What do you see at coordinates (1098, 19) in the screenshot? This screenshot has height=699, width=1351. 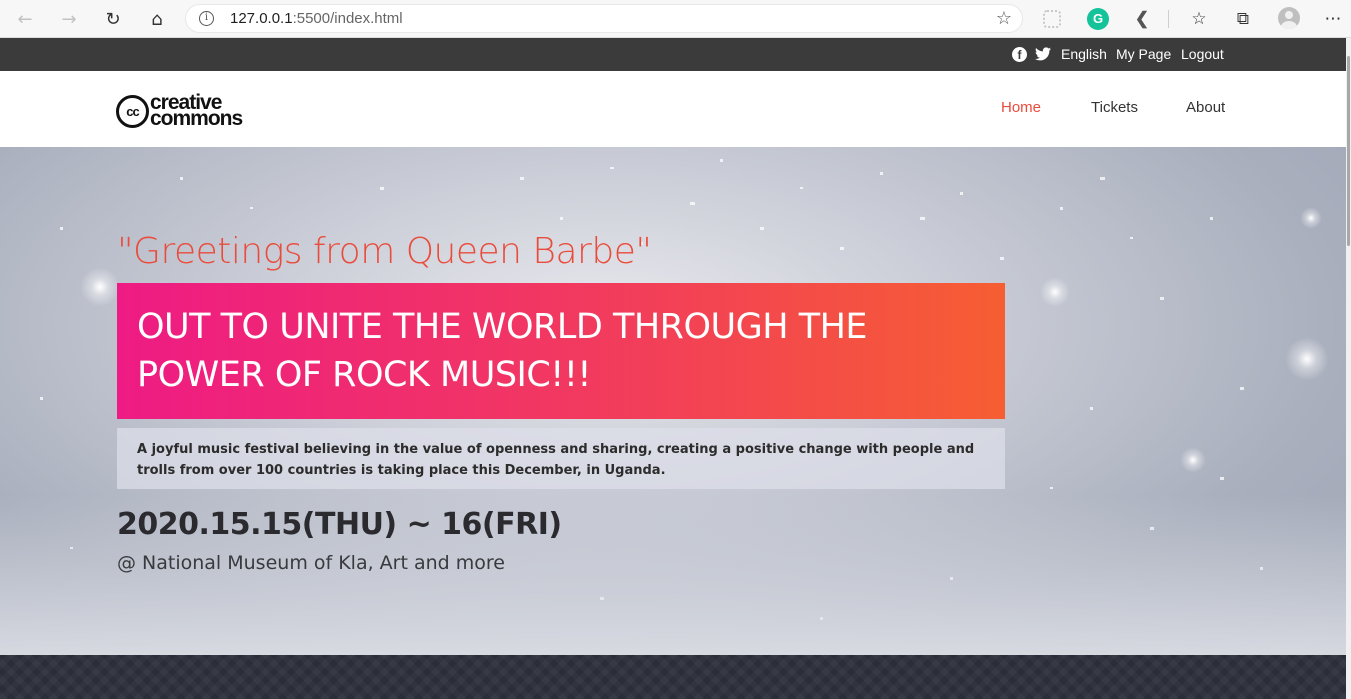 I see `grammarly-icon: G` at bounding box center [1098, 19].